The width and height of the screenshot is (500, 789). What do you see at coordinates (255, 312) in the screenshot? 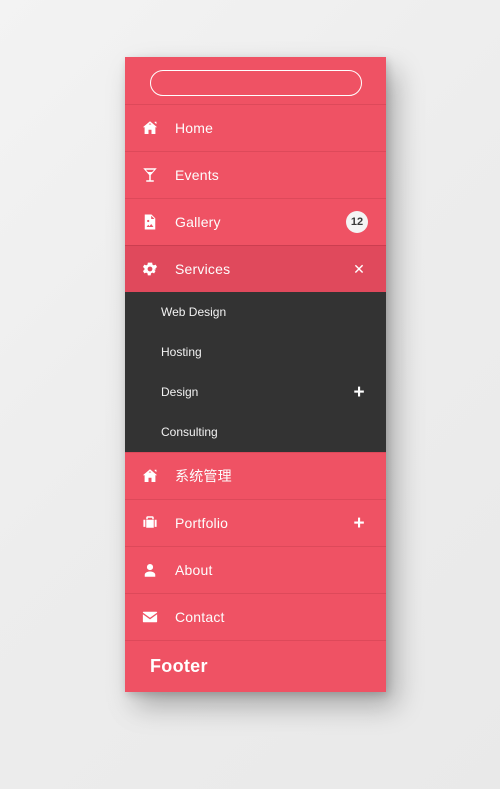
I see `submenu-item-web-design: Web Design` at bounding box center [255, 312].